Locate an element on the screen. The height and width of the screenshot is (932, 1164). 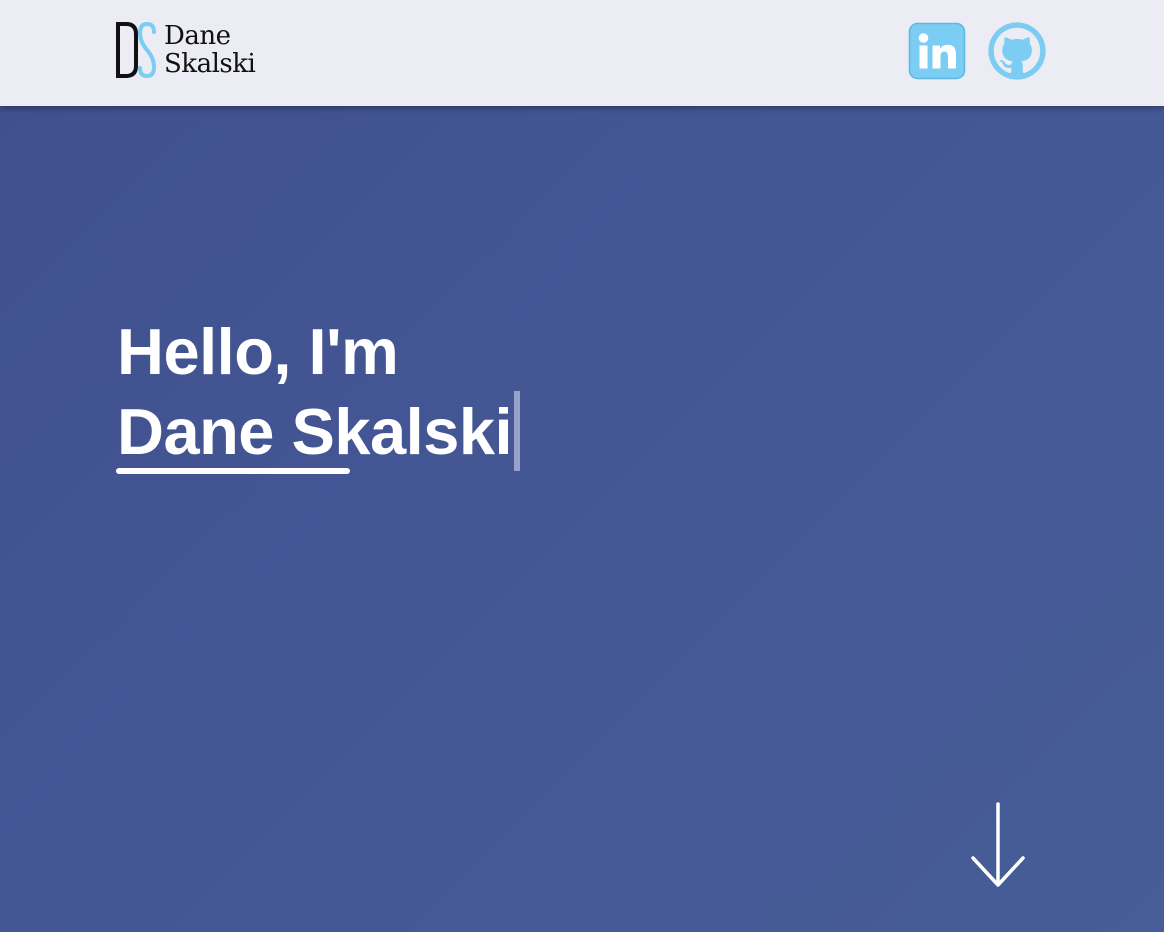
logo-text: Dane Skalski is located at coordinates (210, 50).